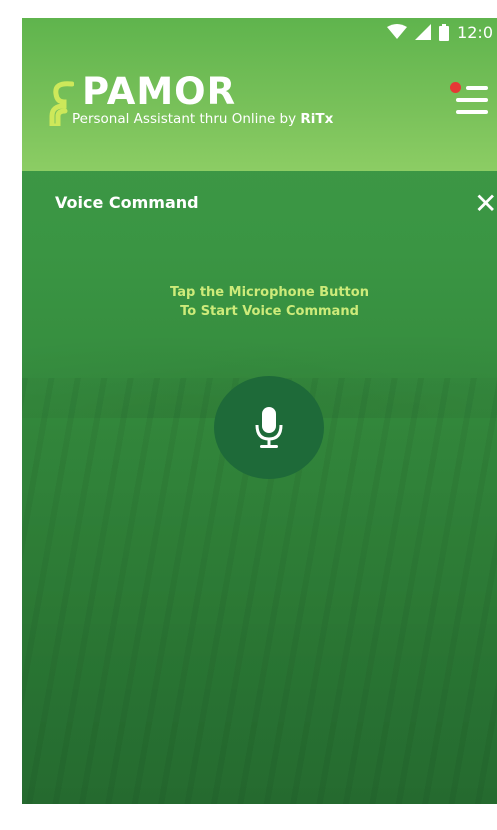 The width and height of the screenshot is (497, 830). I want to click on microphone-button, so click(269, 427).